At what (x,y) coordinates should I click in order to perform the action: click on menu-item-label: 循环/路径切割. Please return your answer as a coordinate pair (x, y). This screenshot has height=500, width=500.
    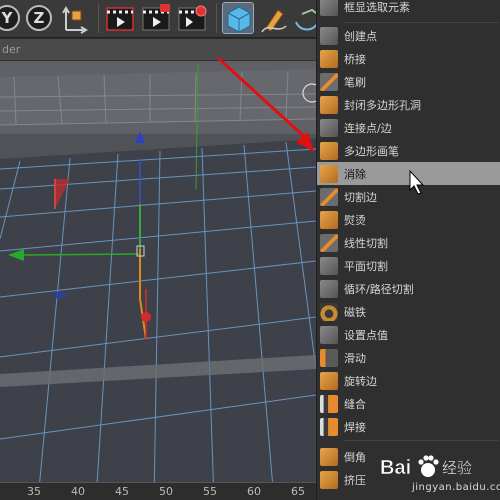
    Looking at the image, I should click on (379, 289).